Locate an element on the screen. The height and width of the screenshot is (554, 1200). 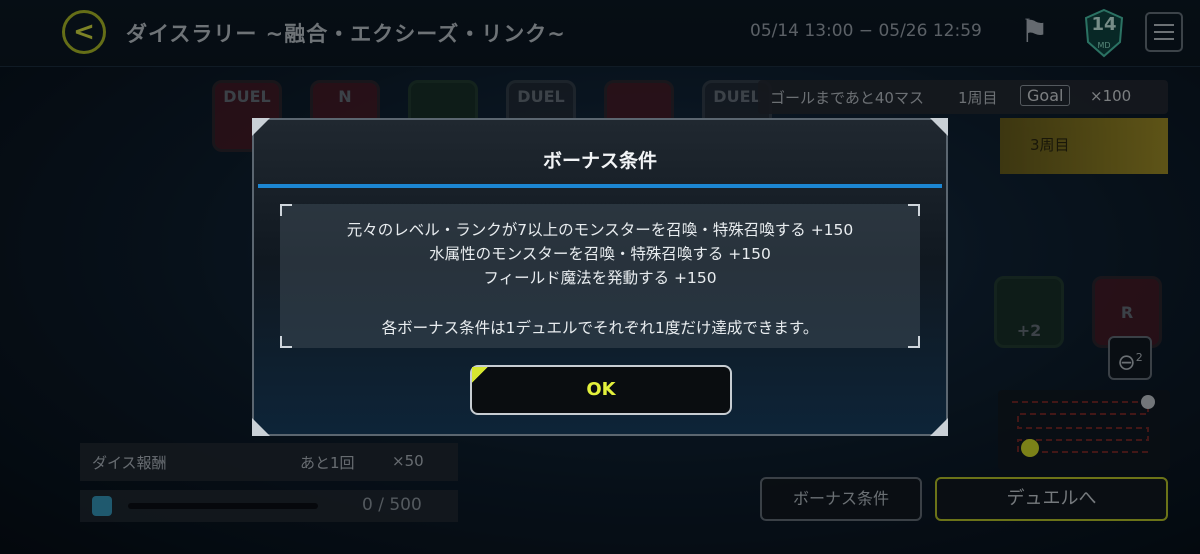
ok-button: OK is located at coordinates (601, 390).